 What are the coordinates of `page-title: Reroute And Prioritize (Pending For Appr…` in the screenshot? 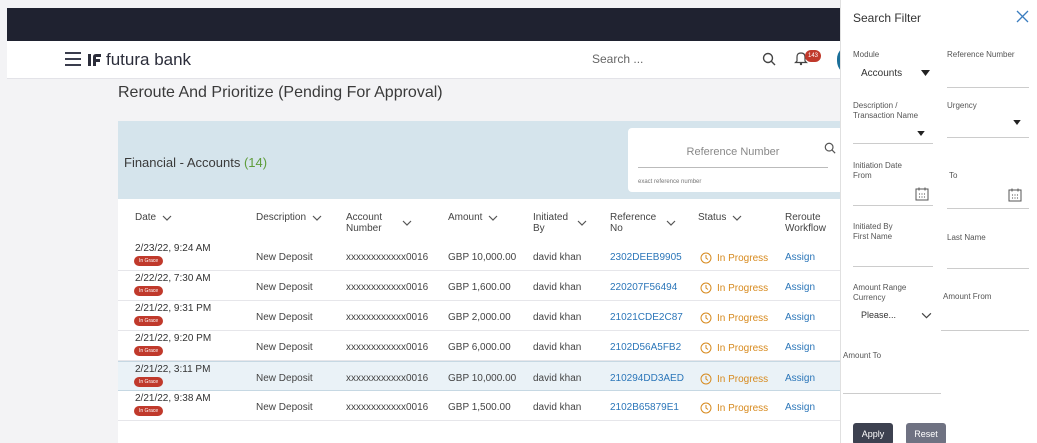 It's located at (280, 92).